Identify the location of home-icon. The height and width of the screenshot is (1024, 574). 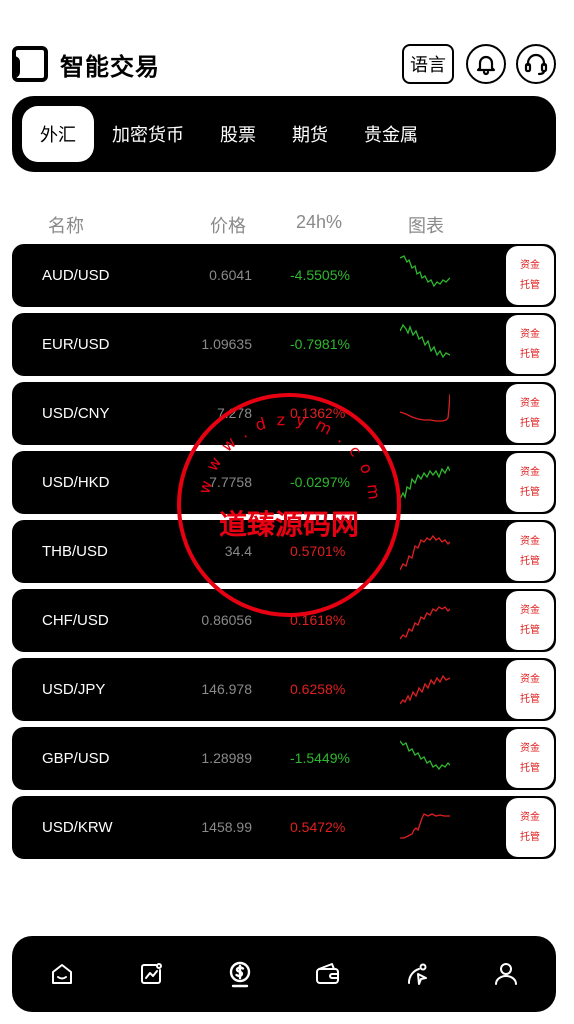
(62, 974).